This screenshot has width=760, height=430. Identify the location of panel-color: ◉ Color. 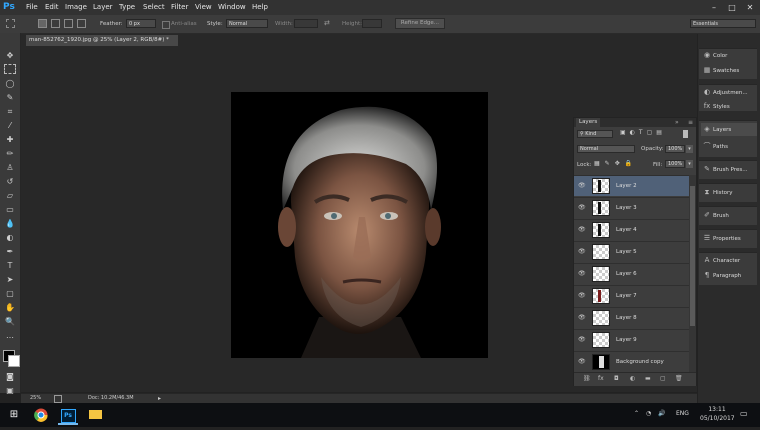
(729, 55).